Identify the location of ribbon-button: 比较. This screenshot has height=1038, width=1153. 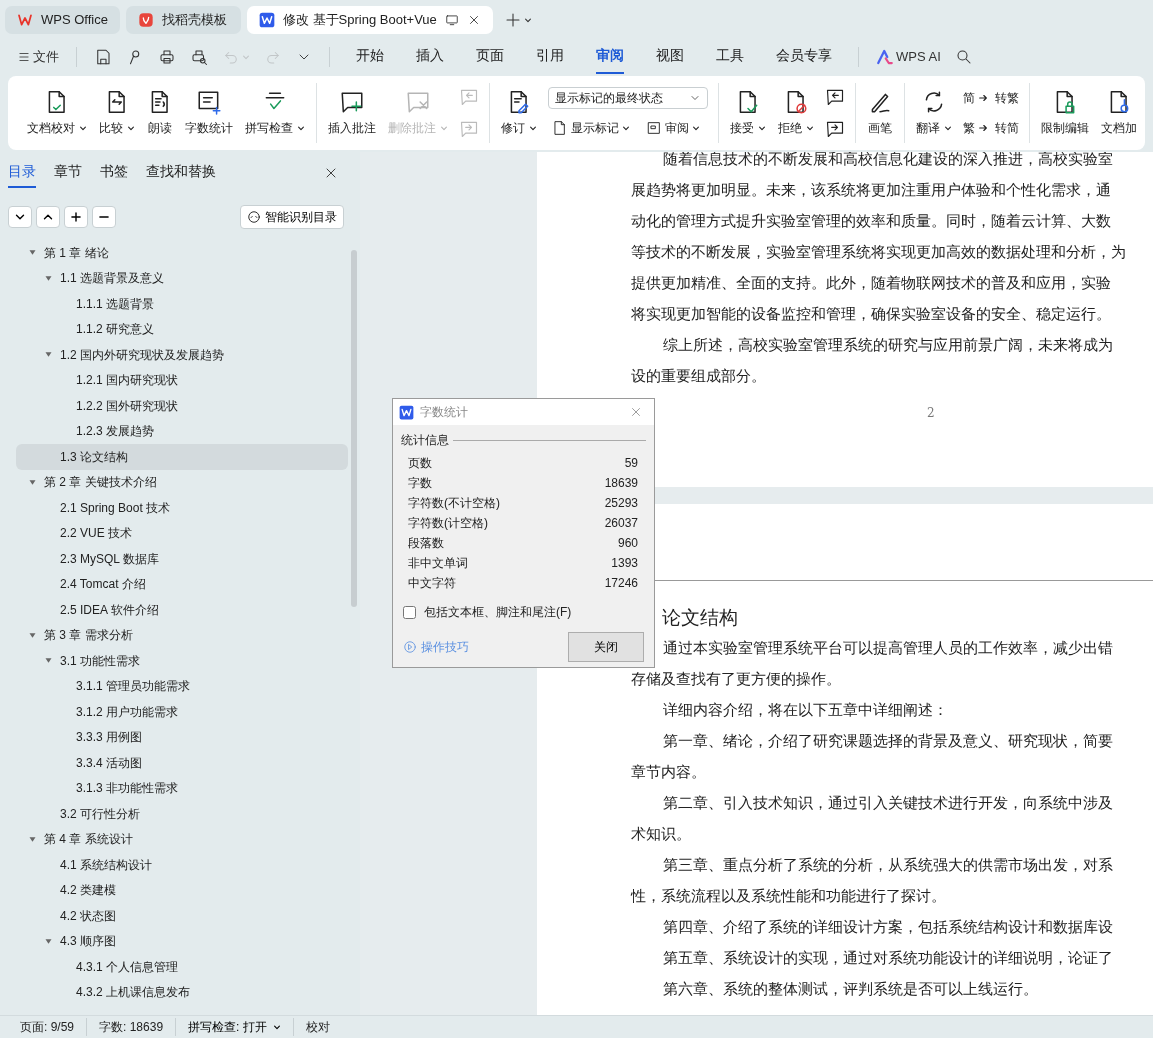
(117, 113).